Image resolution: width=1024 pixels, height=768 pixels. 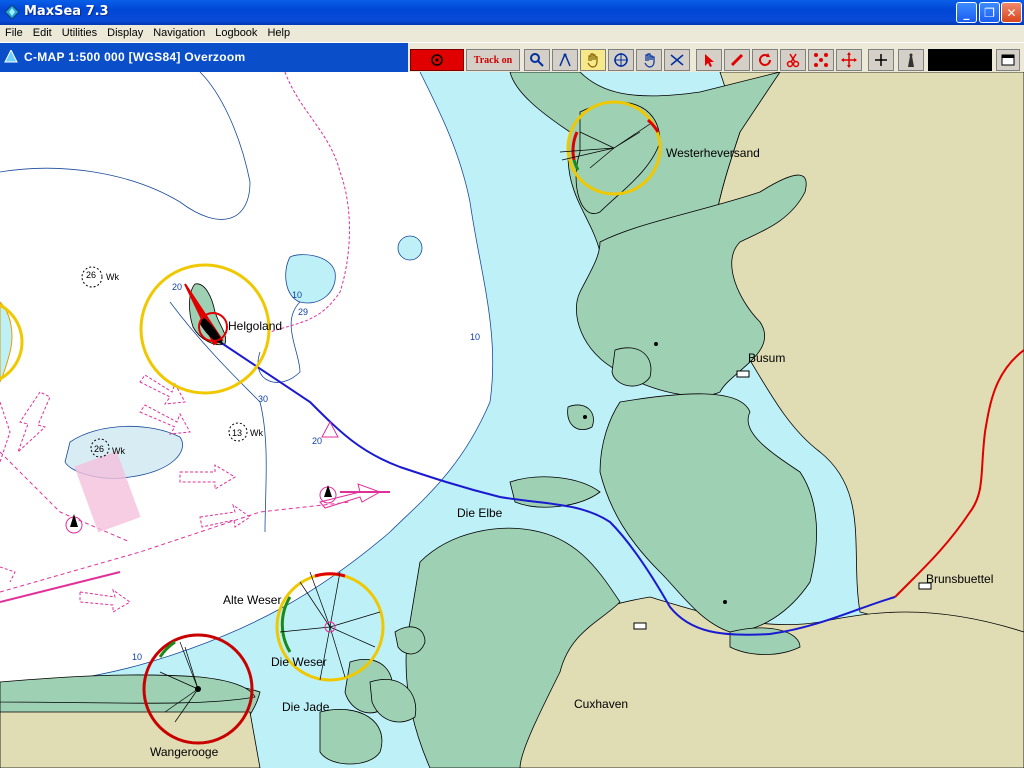 What do you see at coordinates (12, 12) in the screenshot?
I see `app-icon` at bounding box center [12, 12].